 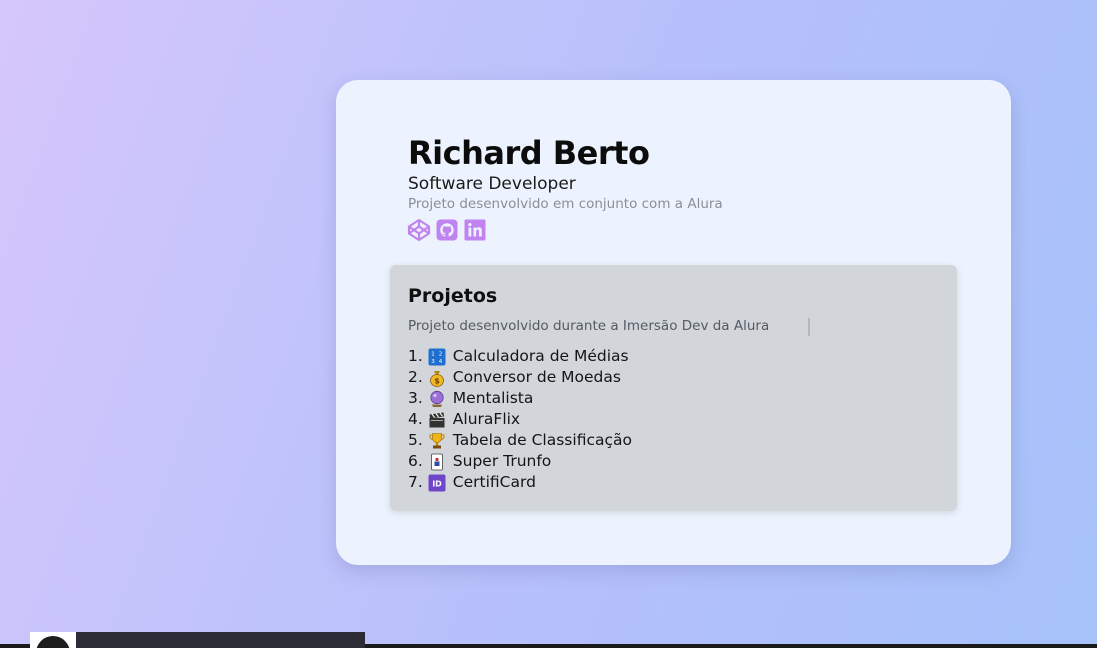 I want to click on profile-name: Richard Berto, so click(x=529, y=153).